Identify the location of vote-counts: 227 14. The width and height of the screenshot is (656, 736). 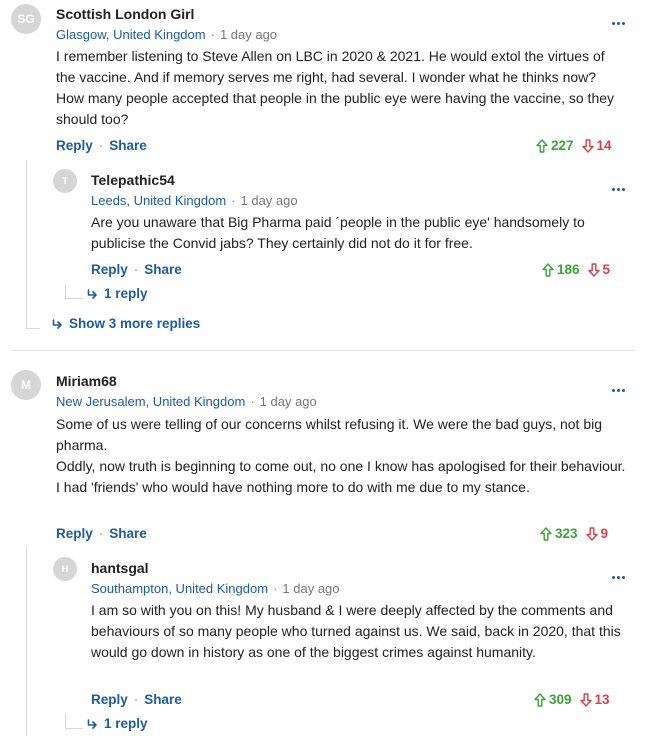
(574, 145).